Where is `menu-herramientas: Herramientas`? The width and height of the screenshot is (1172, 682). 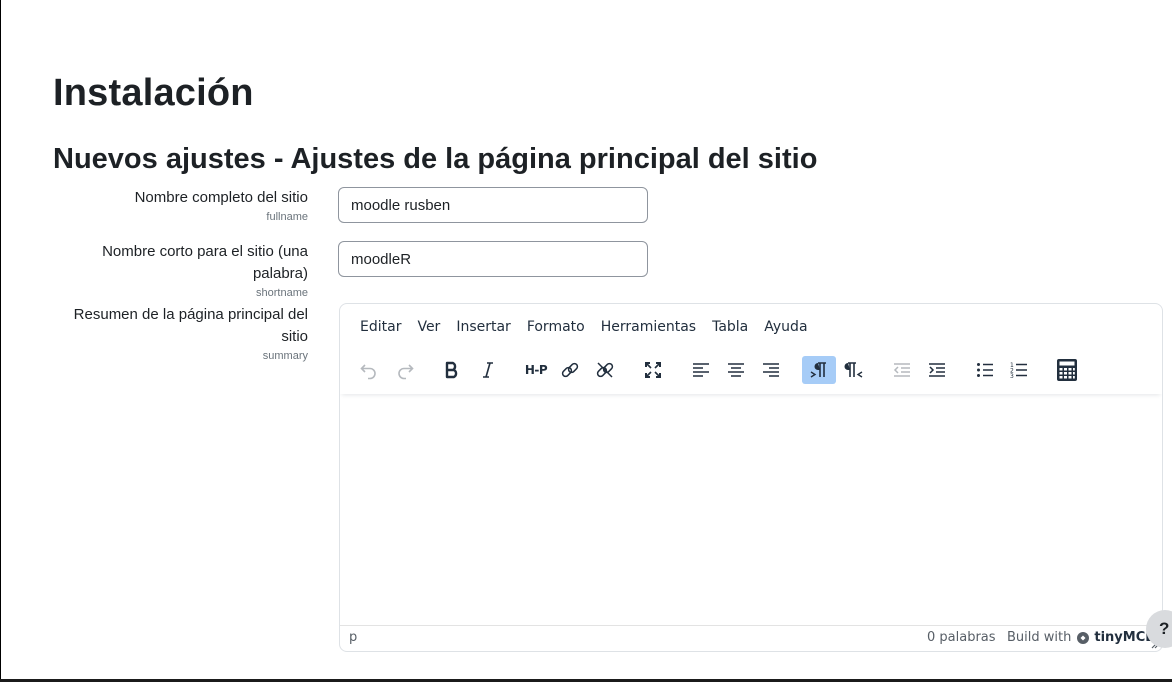
menu-herramientas: Herramientas is located at coordinates (648, 327).